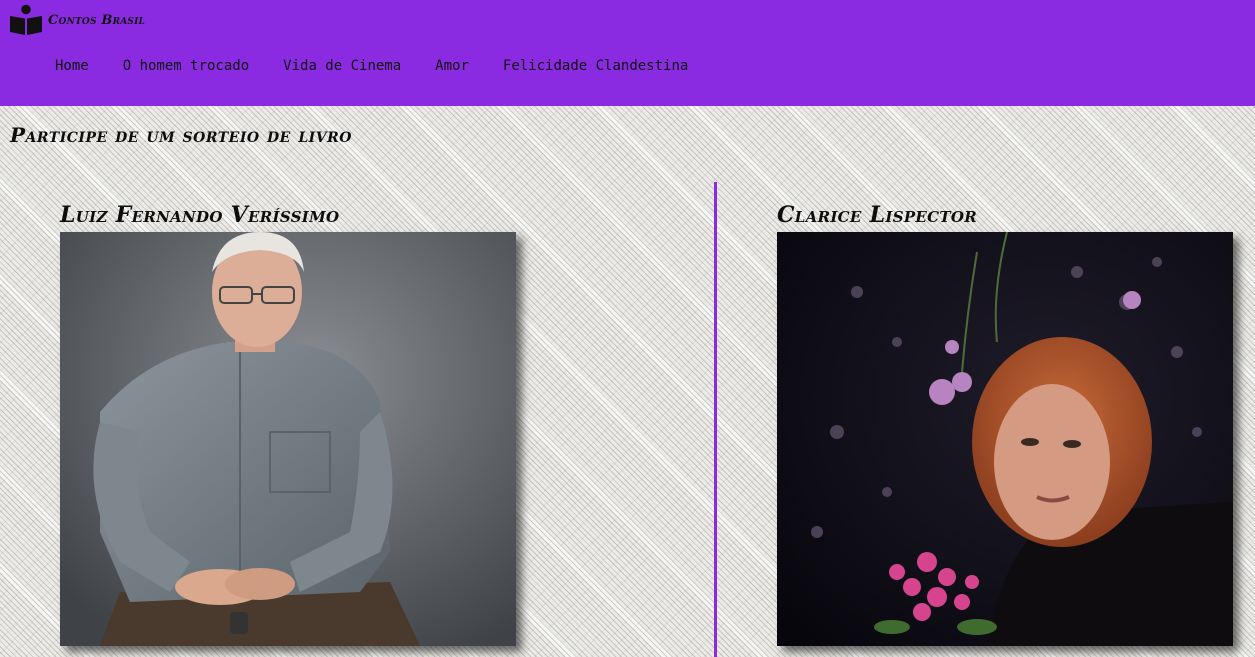 The image size is (1255, 657). I want to click on logo: Contos Brasil, so click(77, 20).